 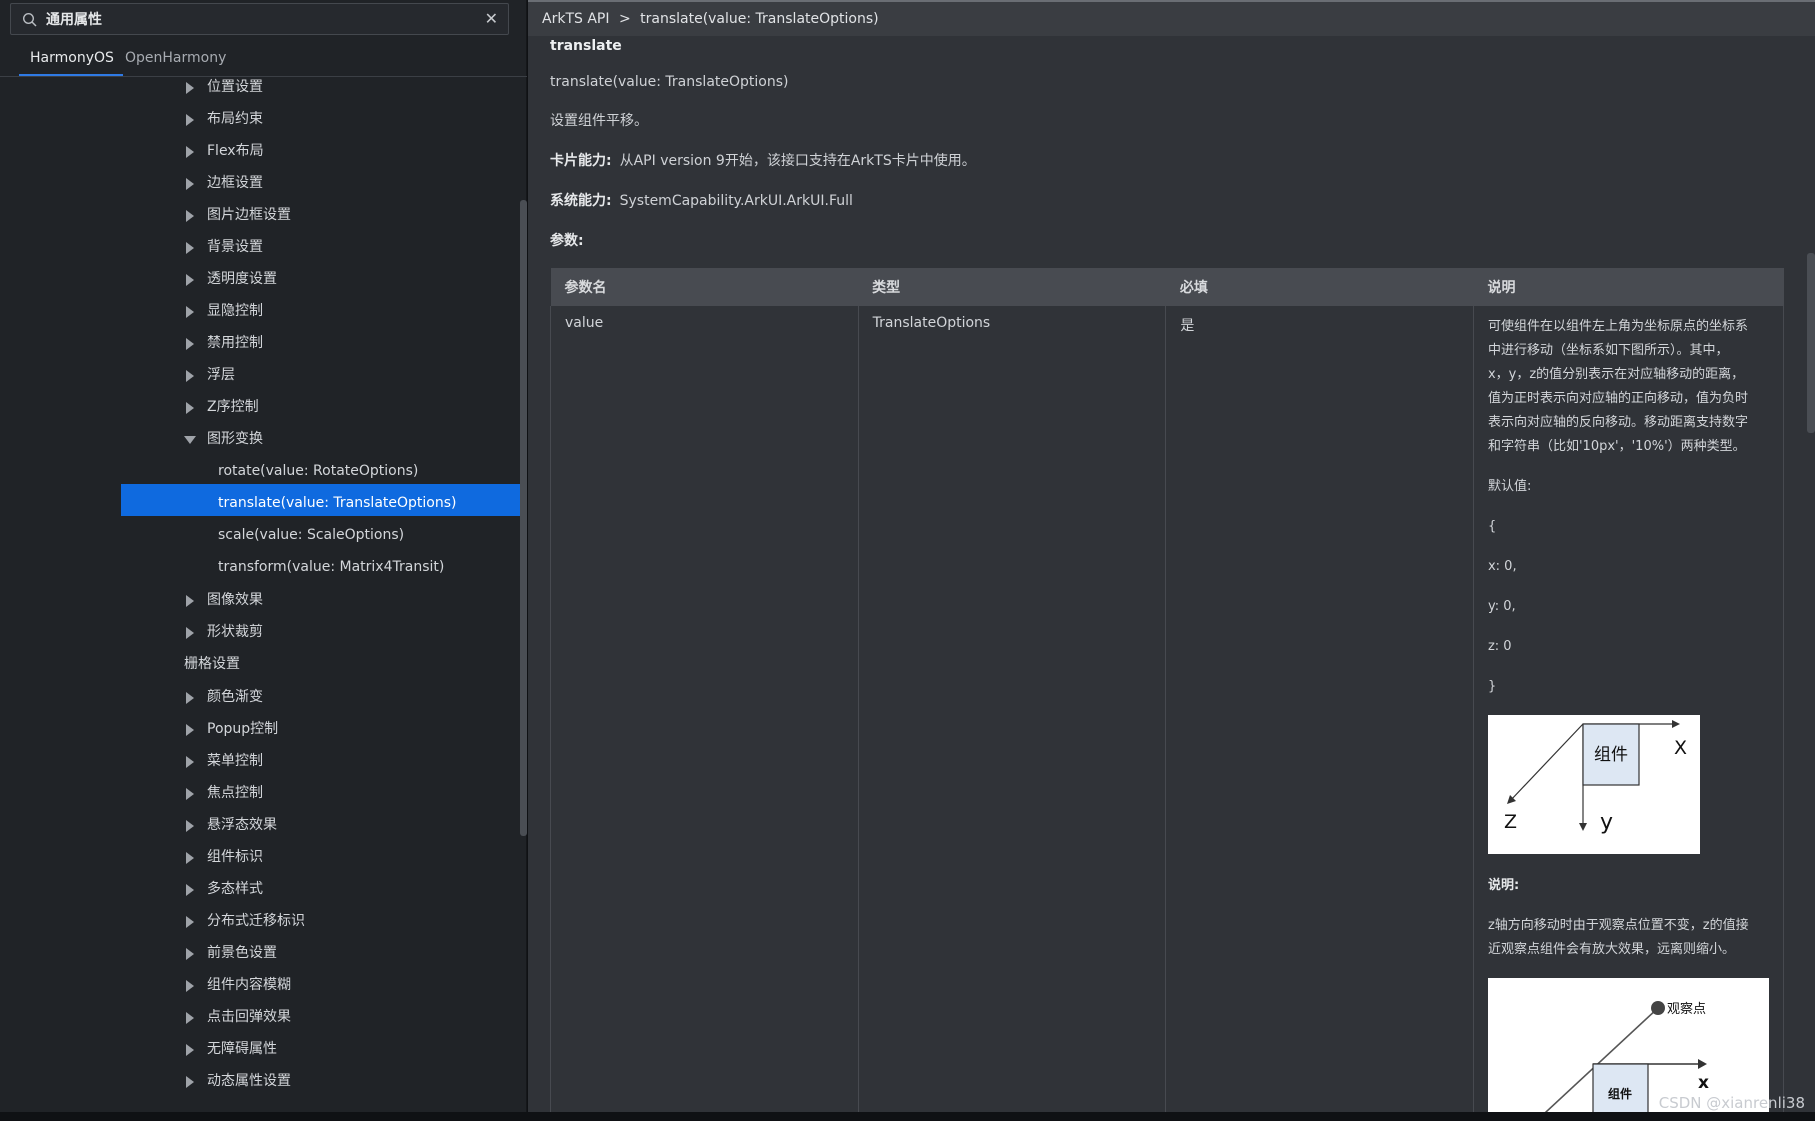 What do you see at coordinates (1499, 646) in the screenshot?
I see `default-z: z: 0` at bounding box center [1499, 646].